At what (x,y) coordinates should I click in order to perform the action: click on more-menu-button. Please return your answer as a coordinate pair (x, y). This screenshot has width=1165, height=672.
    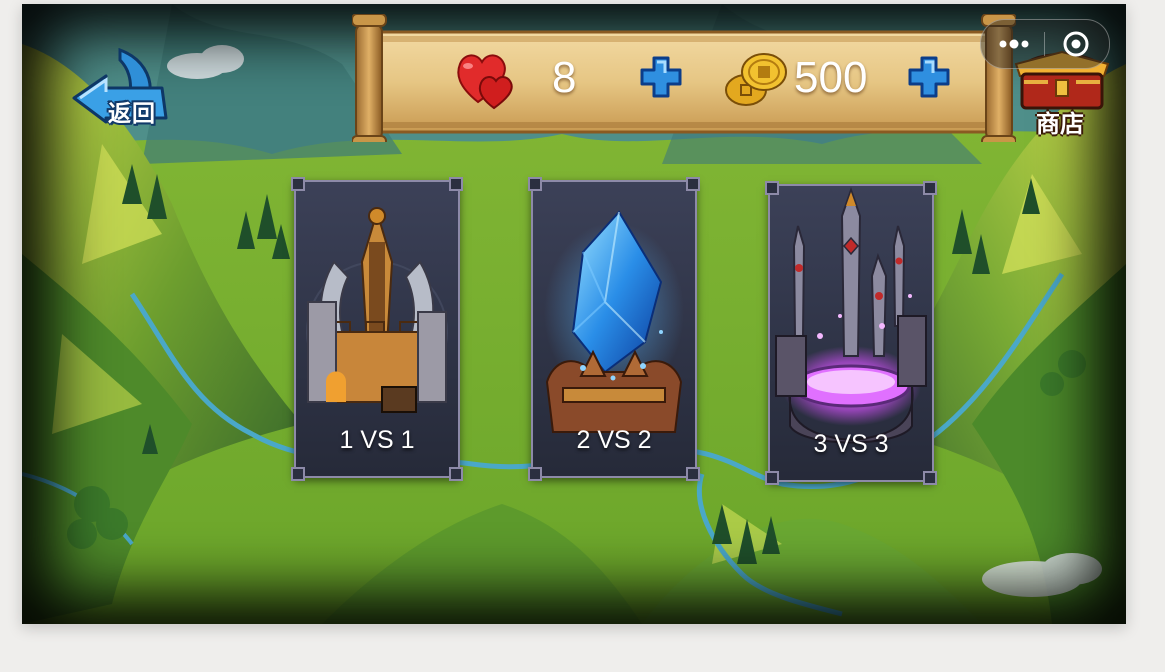
    Looking at the image, I should click on (1014, 44).